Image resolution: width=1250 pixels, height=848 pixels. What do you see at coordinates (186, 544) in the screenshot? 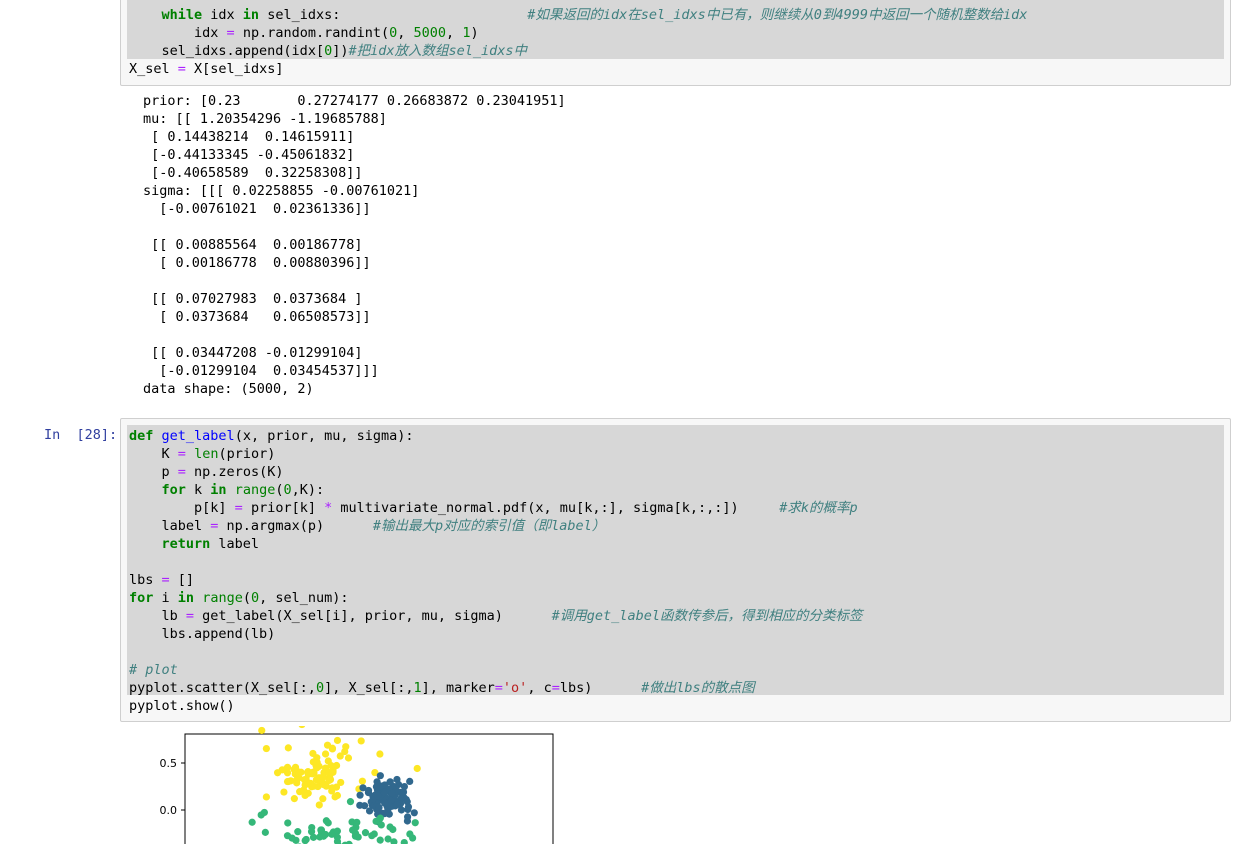
I see `code-token: return` at bounding box center [186, 544].